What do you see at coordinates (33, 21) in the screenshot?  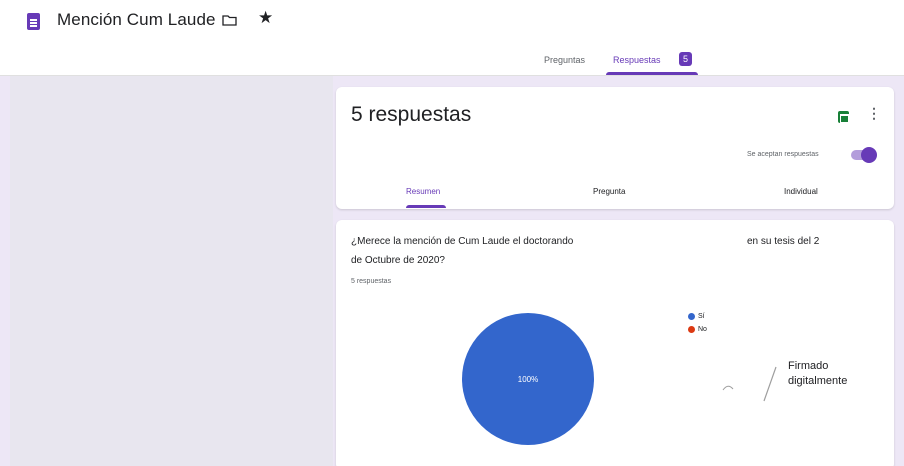 I see `forms-doc-icon` at bounding box center [33, 21].